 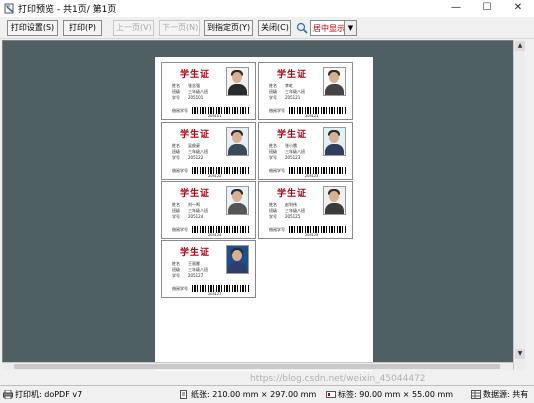 I want to click on print-button: 打印(P), so click(x=82, y=28).